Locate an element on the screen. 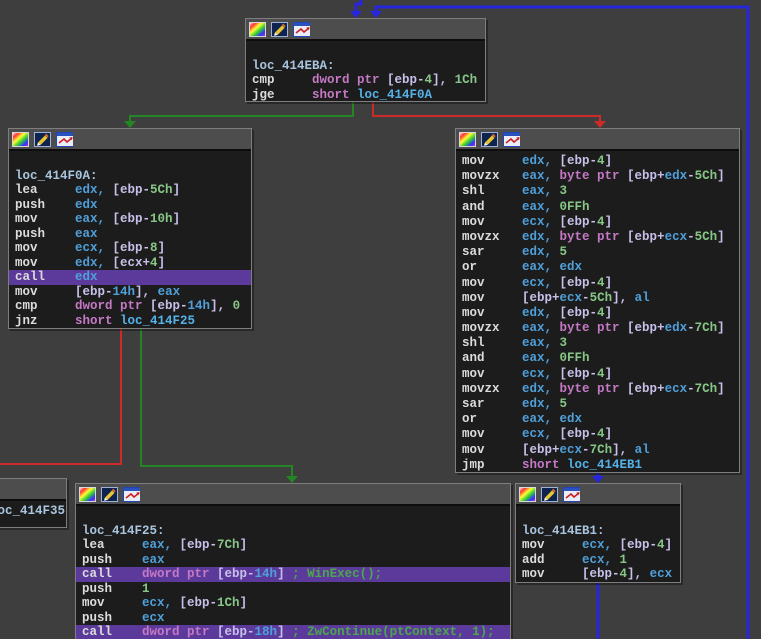 This screenshot has width=761, height=639. asm-line: cmp dword ptr [ebp-14h], 0 is located at coordinates (133, 306).